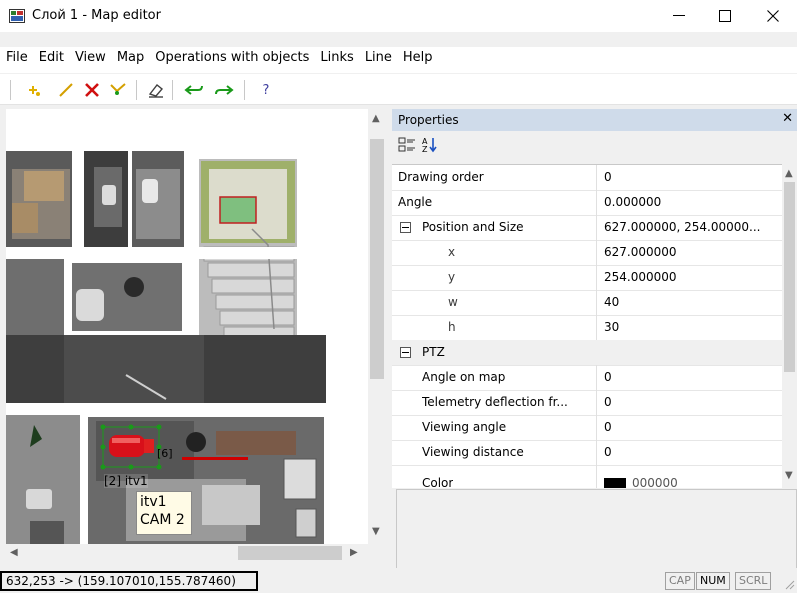  I want to click on categorized-view-button, so click(407, 146).